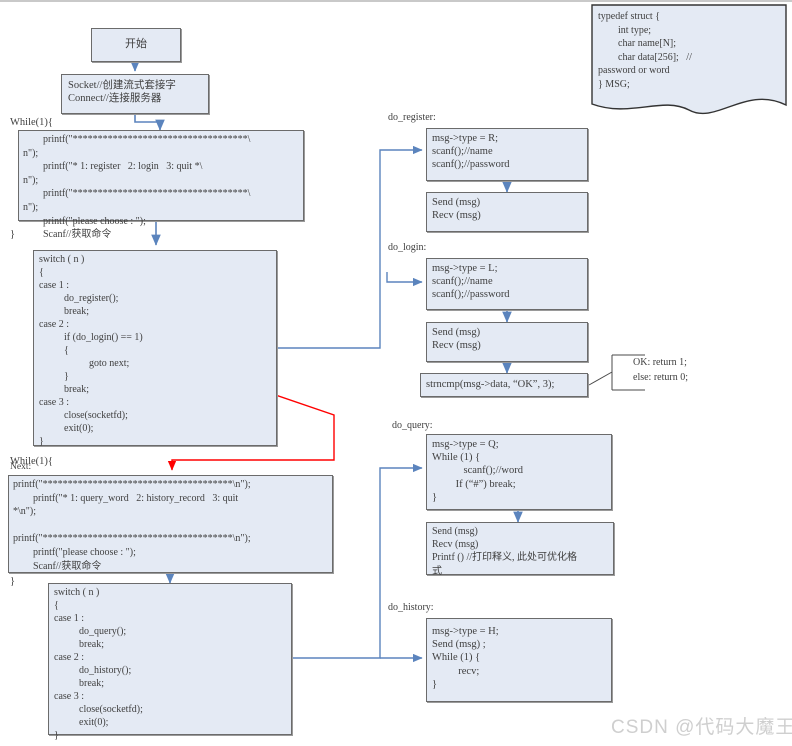 The height and width of the screenshot is (746, 792). Describe the element at coordinates (407, 247) in the screenshot. I see `label-do-login: do_login:` at that location.